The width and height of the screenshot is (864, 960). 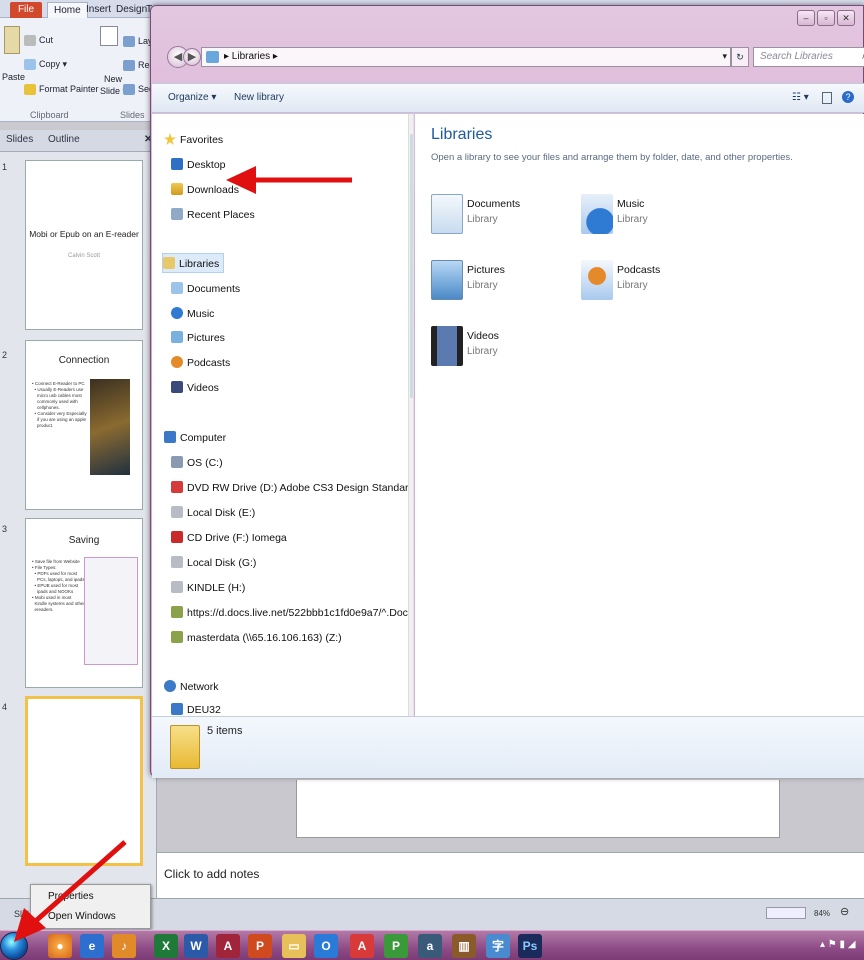 I want to click on arrow-to-start-button, so click(x=70, y=891).